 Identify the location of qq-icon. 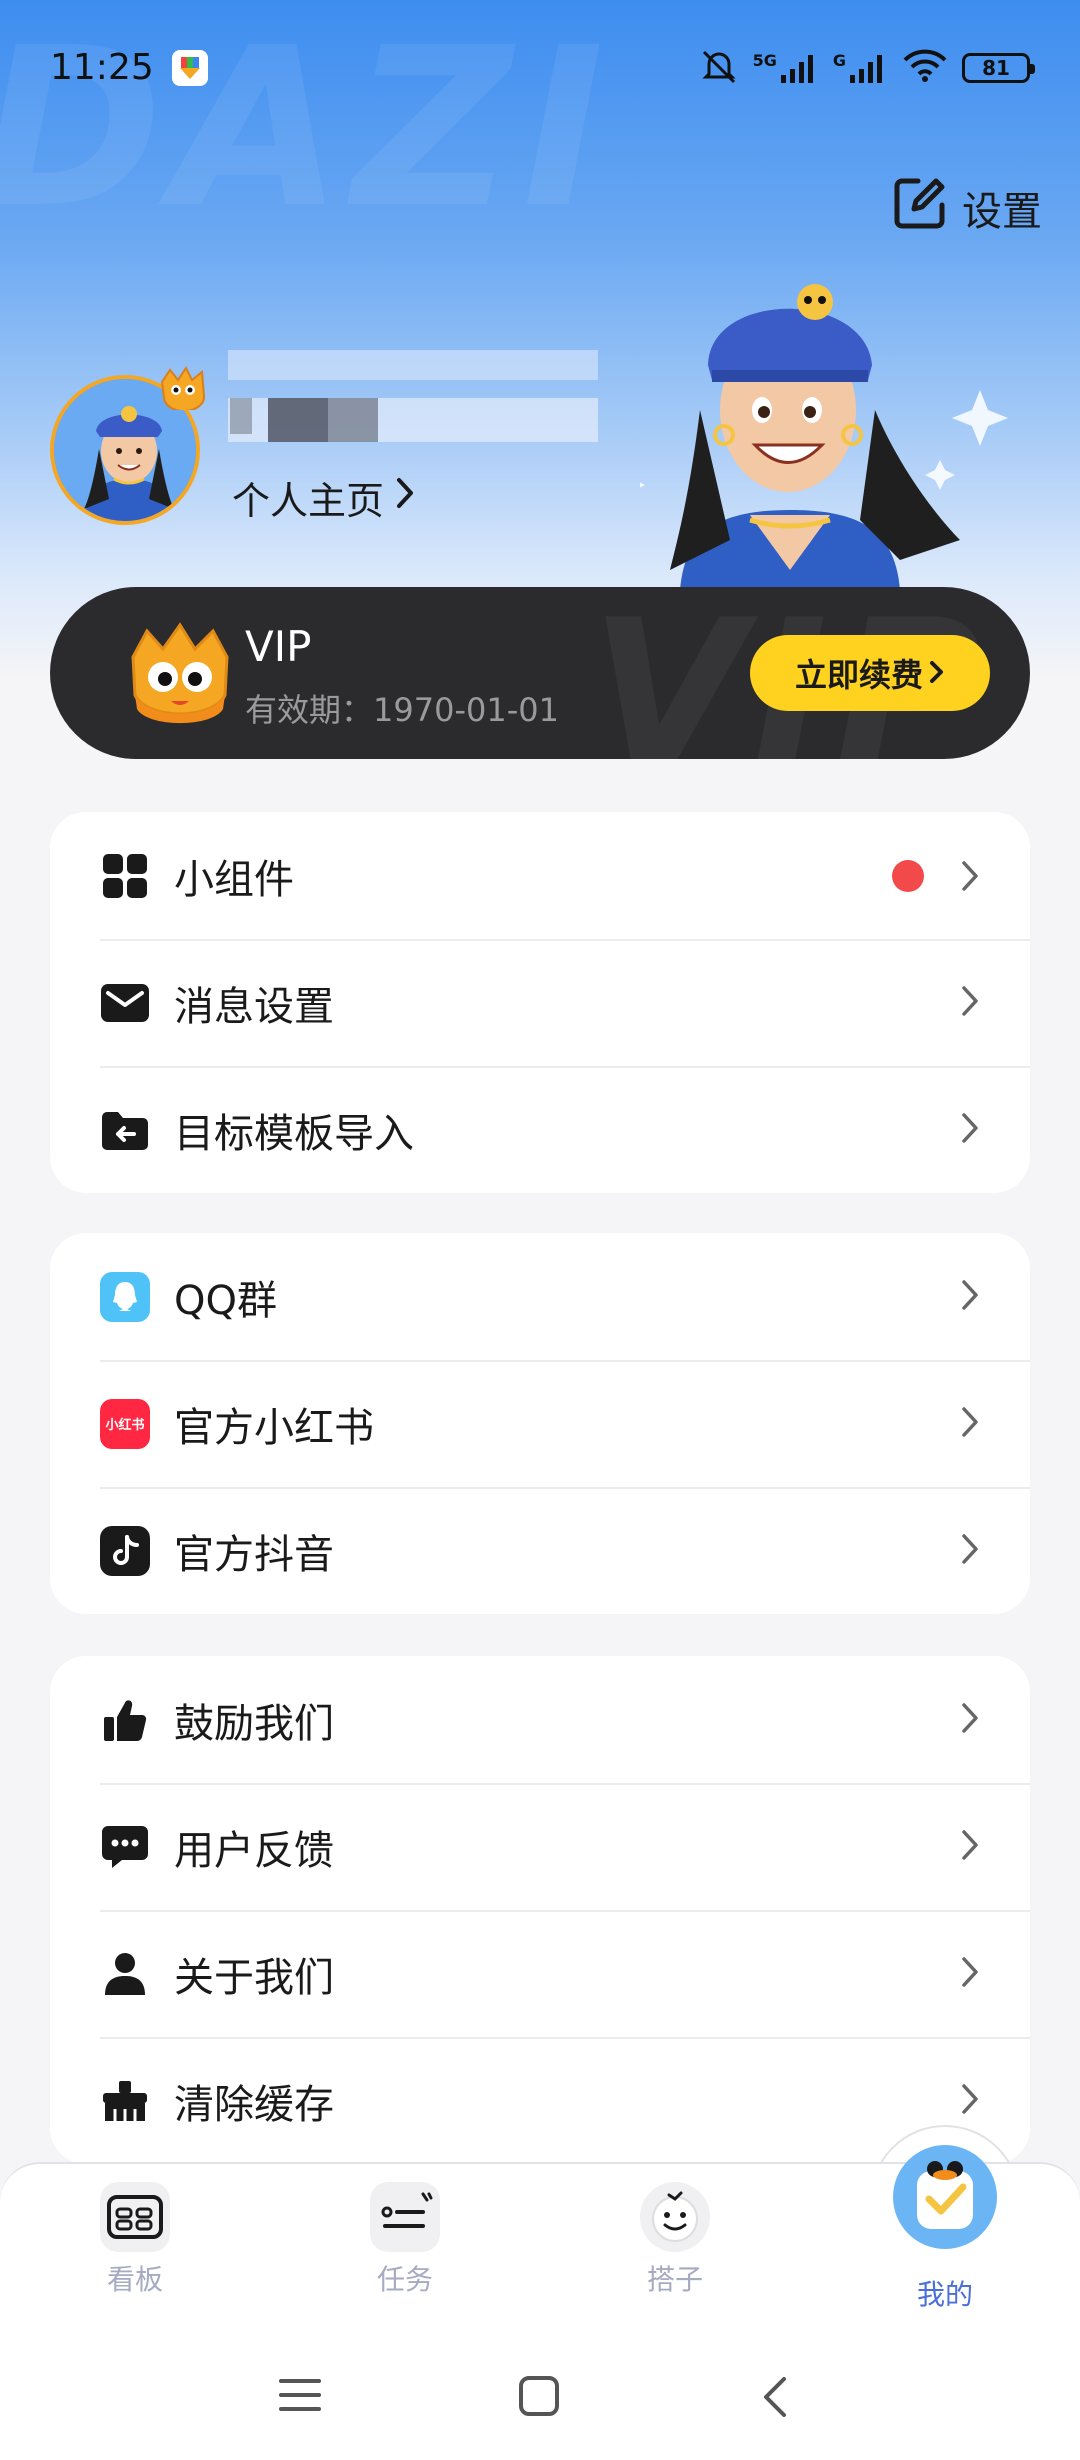
(125, 1296).